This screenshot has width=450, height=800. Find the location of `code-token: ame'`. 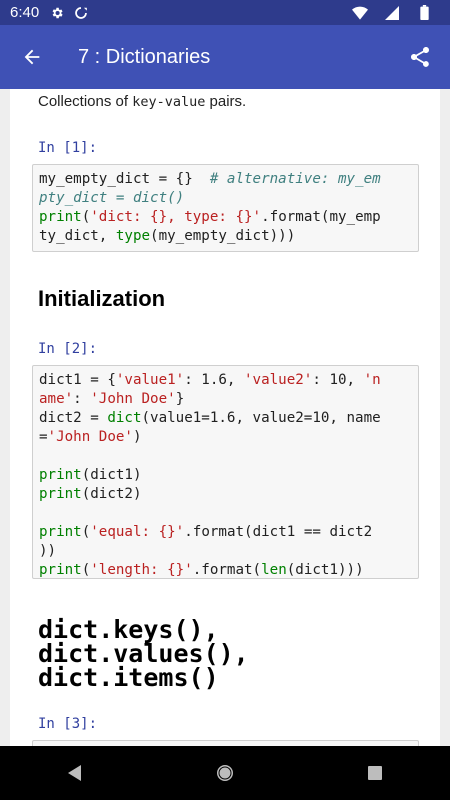

code-token: ame' is located at coordinates (56, 399).